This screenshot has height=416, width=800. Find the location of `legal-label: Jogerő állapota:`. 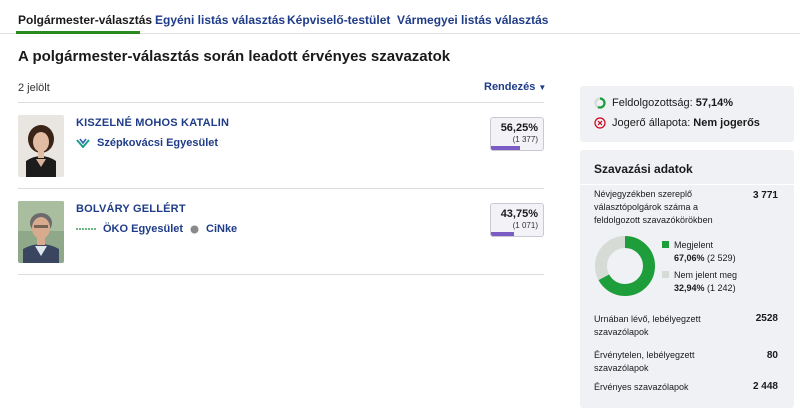

legal-label: Jogerő állapota: is located at coordinates (651, 123).